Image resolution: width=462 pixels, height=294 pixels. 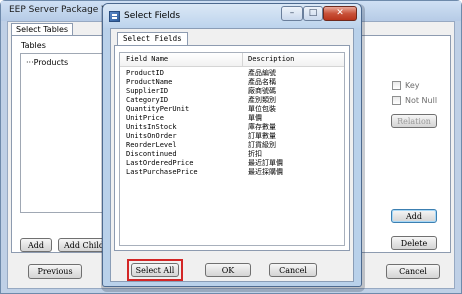 I want to click on tab-select-tables: Select Tables, so click(x=42, y=29).